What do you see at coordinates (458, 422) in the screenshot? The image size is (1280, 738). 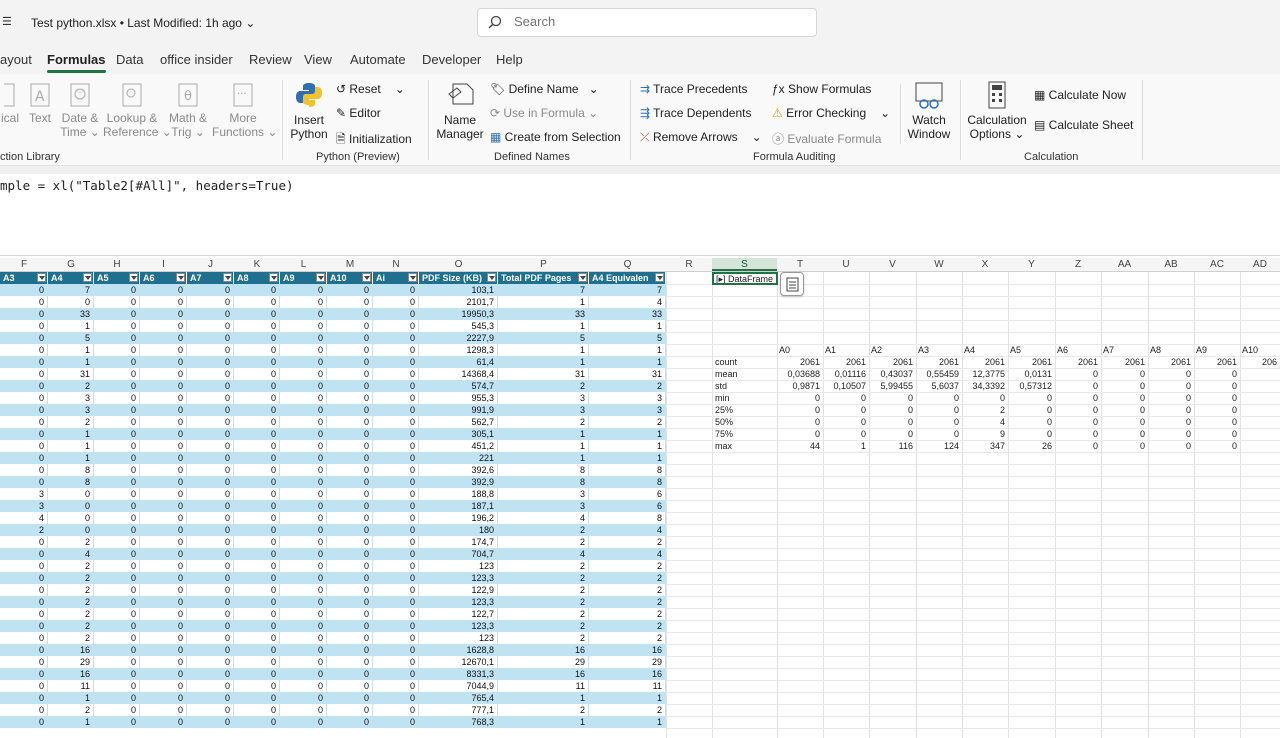 I see `table-cell: 562,7` at bounding box center [458, 422].